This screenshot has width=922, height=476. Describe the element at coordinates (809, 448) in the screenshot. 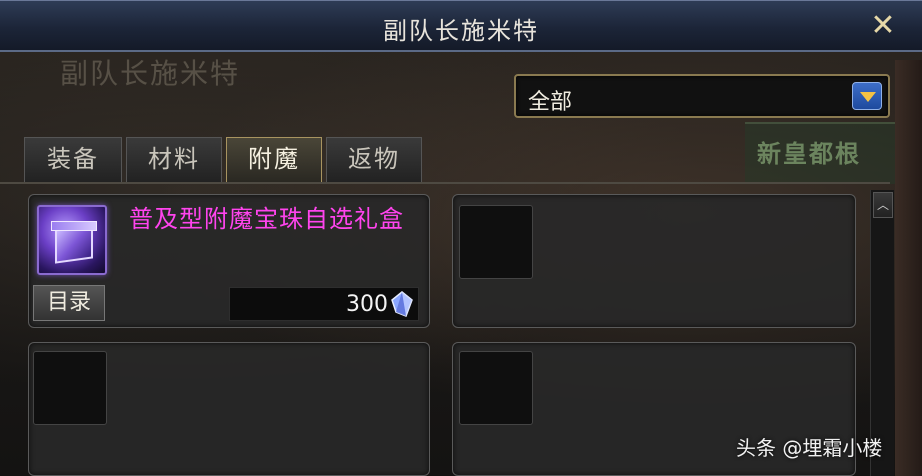

I see `watermark: 头条 @埋霜小楼` at that location.